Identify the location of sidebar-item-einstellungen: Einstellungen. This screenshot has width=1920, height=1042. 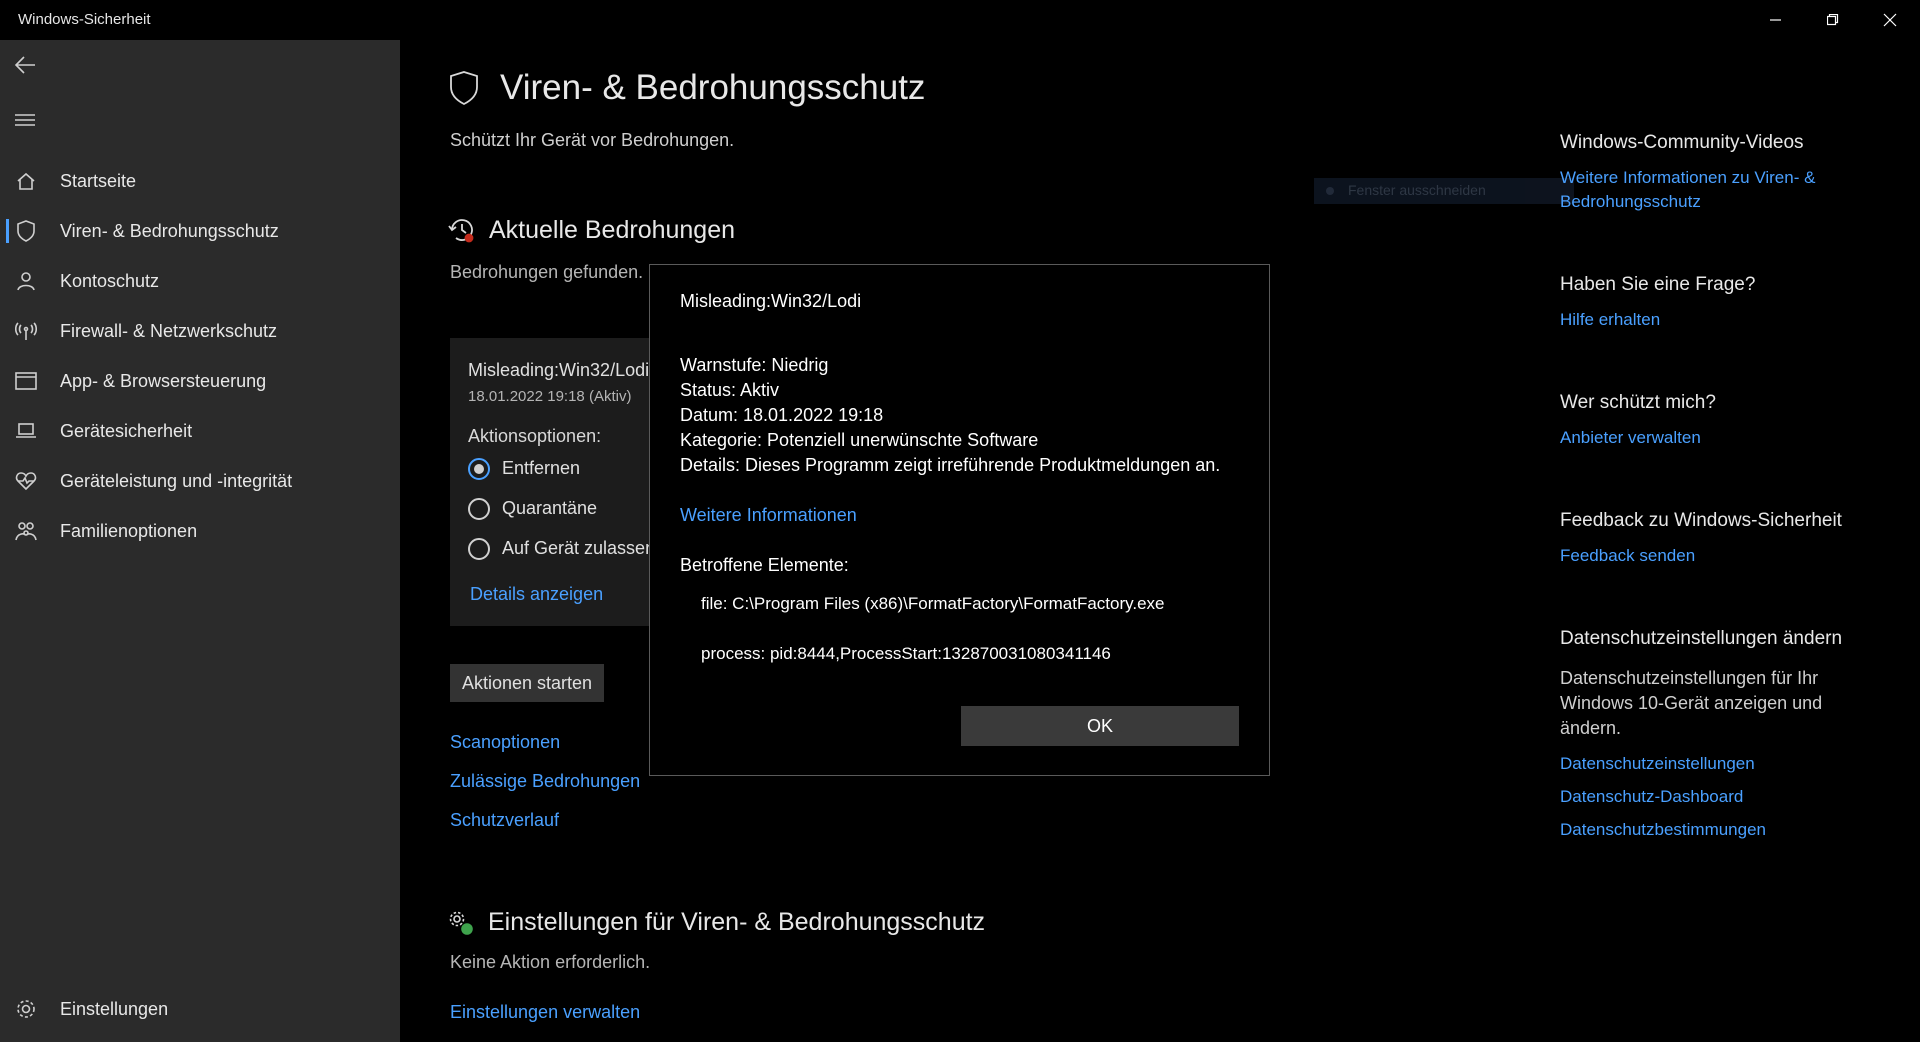
(200, 1009).